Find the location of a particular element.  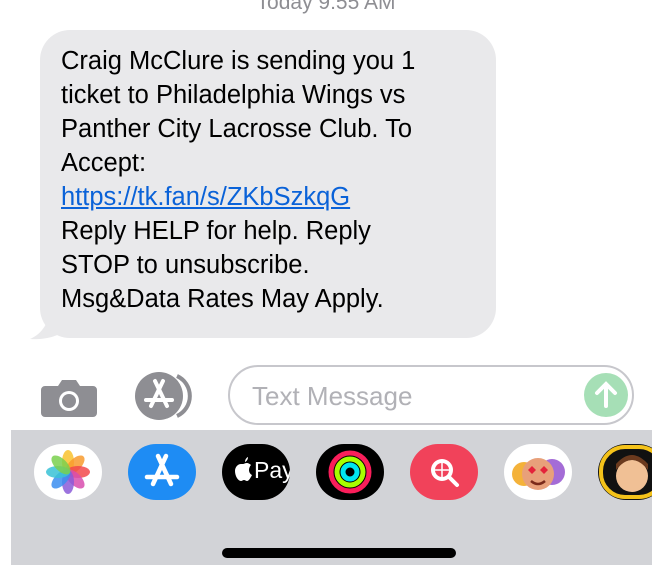

ticket-link: https://tk.fan/s/ZKbSzkqG is located at coordinates (205, 197).